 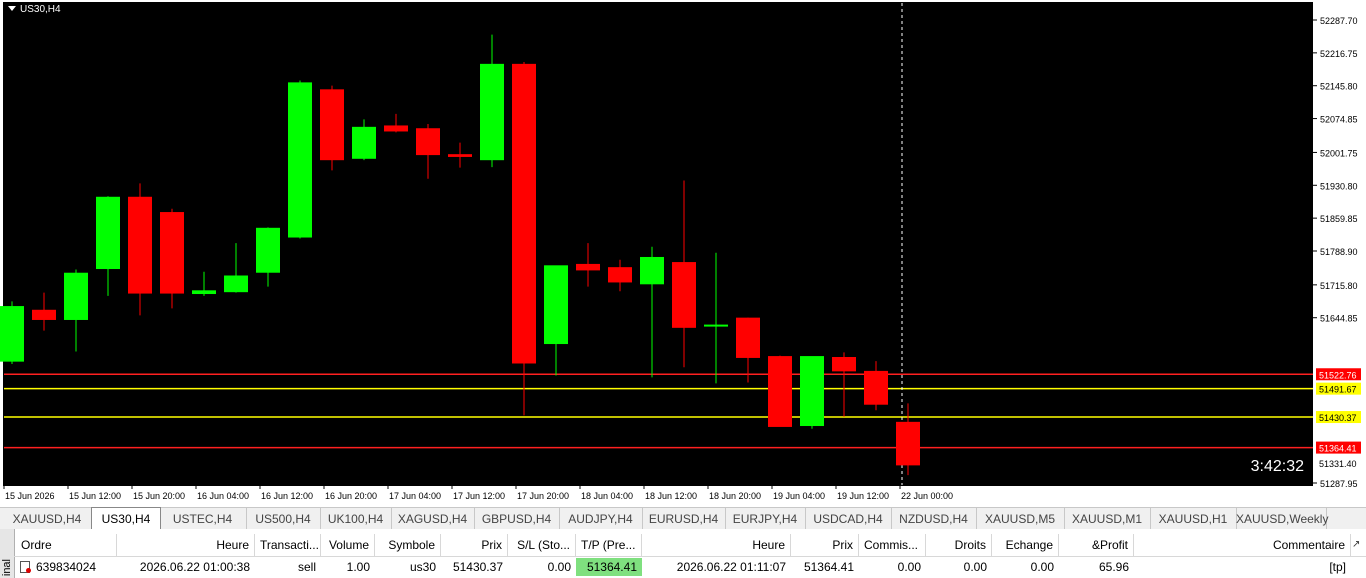 I want to click on time-axis-label: 16 Jun 04:00, so click(x=223, y=496).